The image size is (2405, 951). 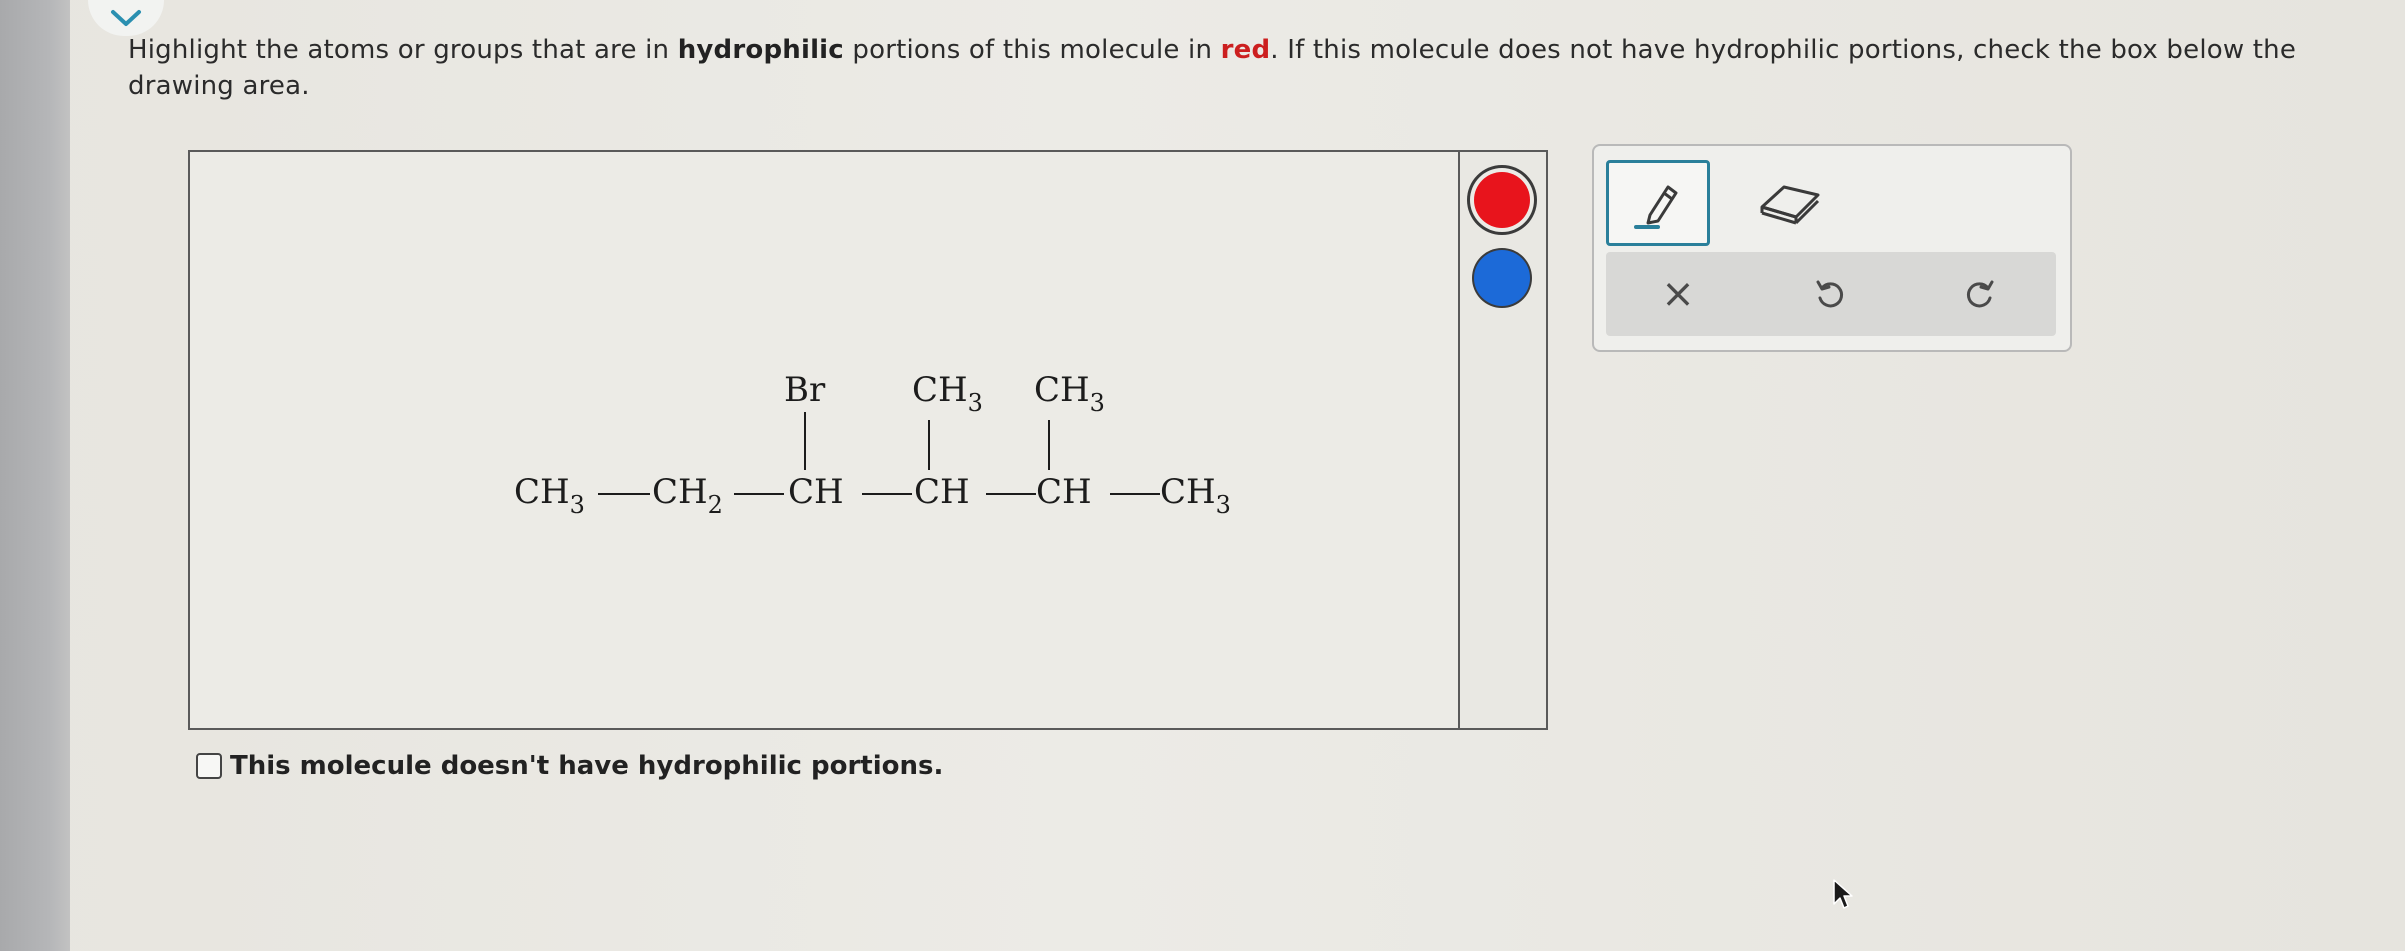 I want to click on redo-button, so click(x=1980, y=294).